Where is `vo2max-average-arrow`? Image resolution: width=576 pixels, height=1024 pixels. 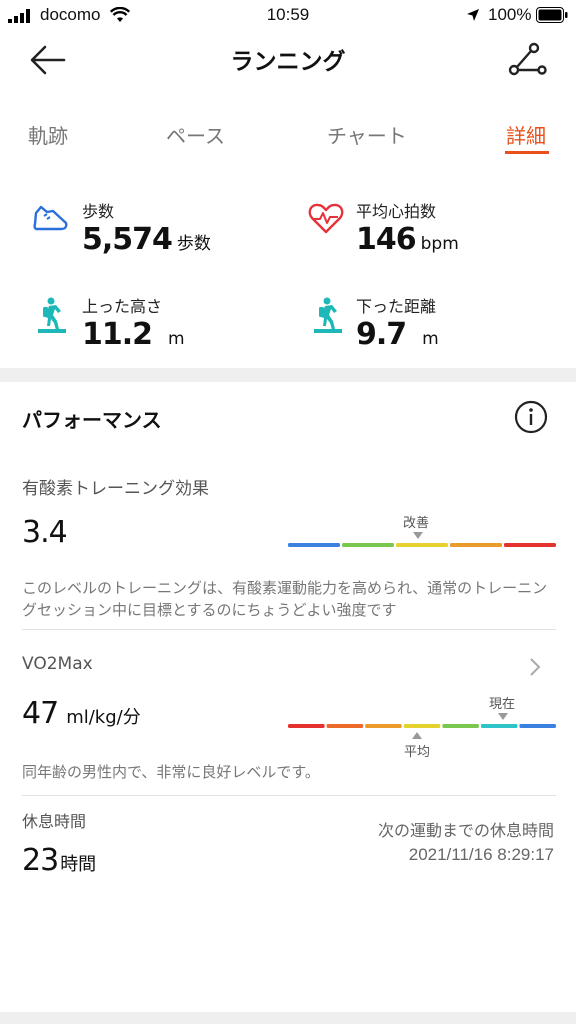 vo2max-average-arrow is located at coordinates (417, 735).